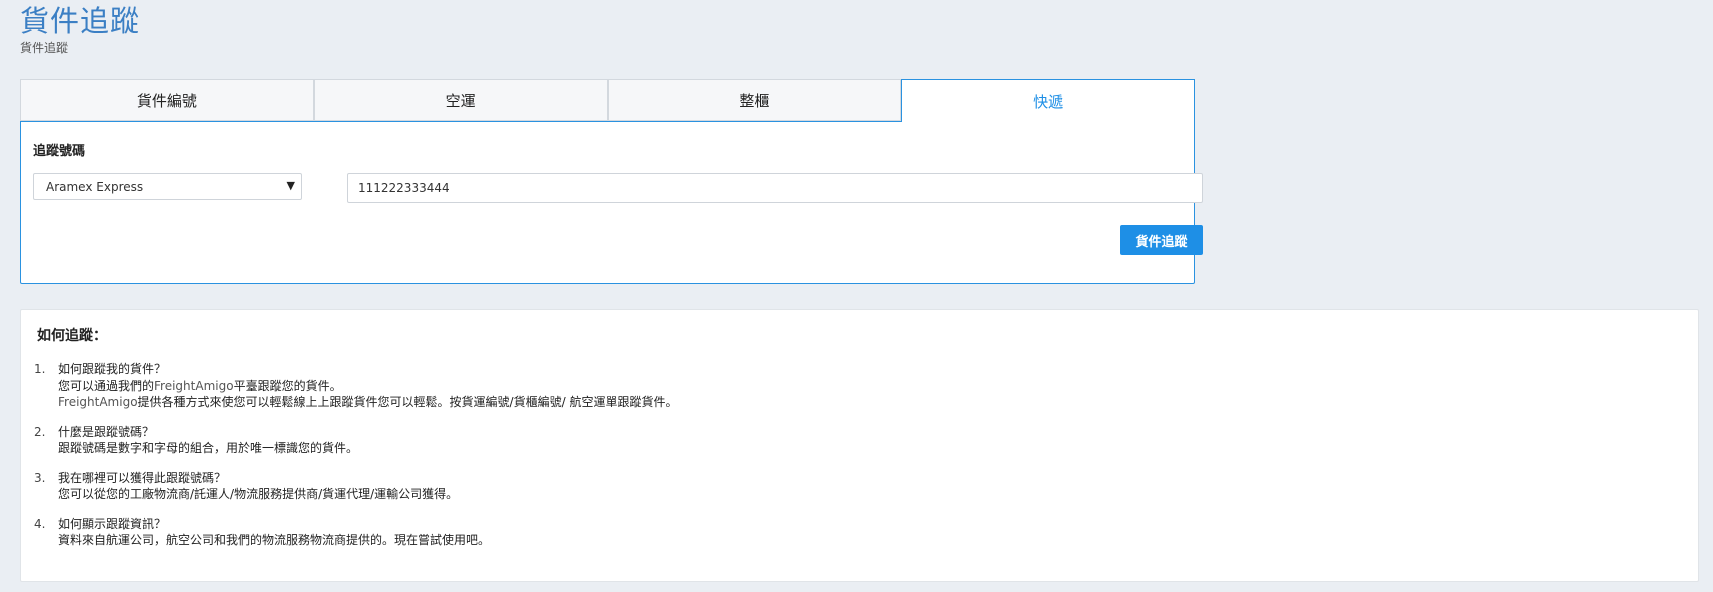  I want to click on faq-item-number: 2., so click(40, 431).